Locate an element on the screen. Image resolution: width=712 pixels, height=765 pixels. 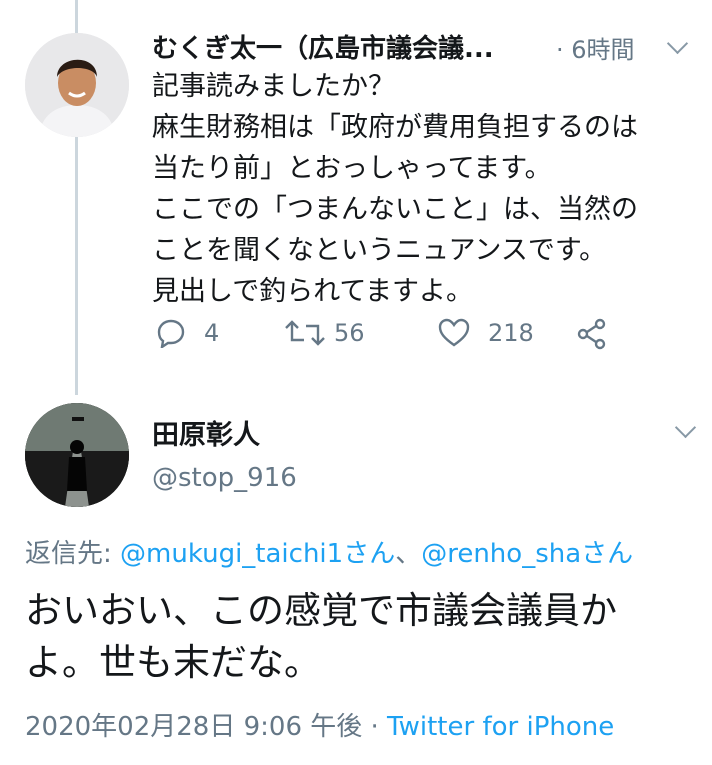
user-handle: @stop_916 is located at coordinates (224, 478).